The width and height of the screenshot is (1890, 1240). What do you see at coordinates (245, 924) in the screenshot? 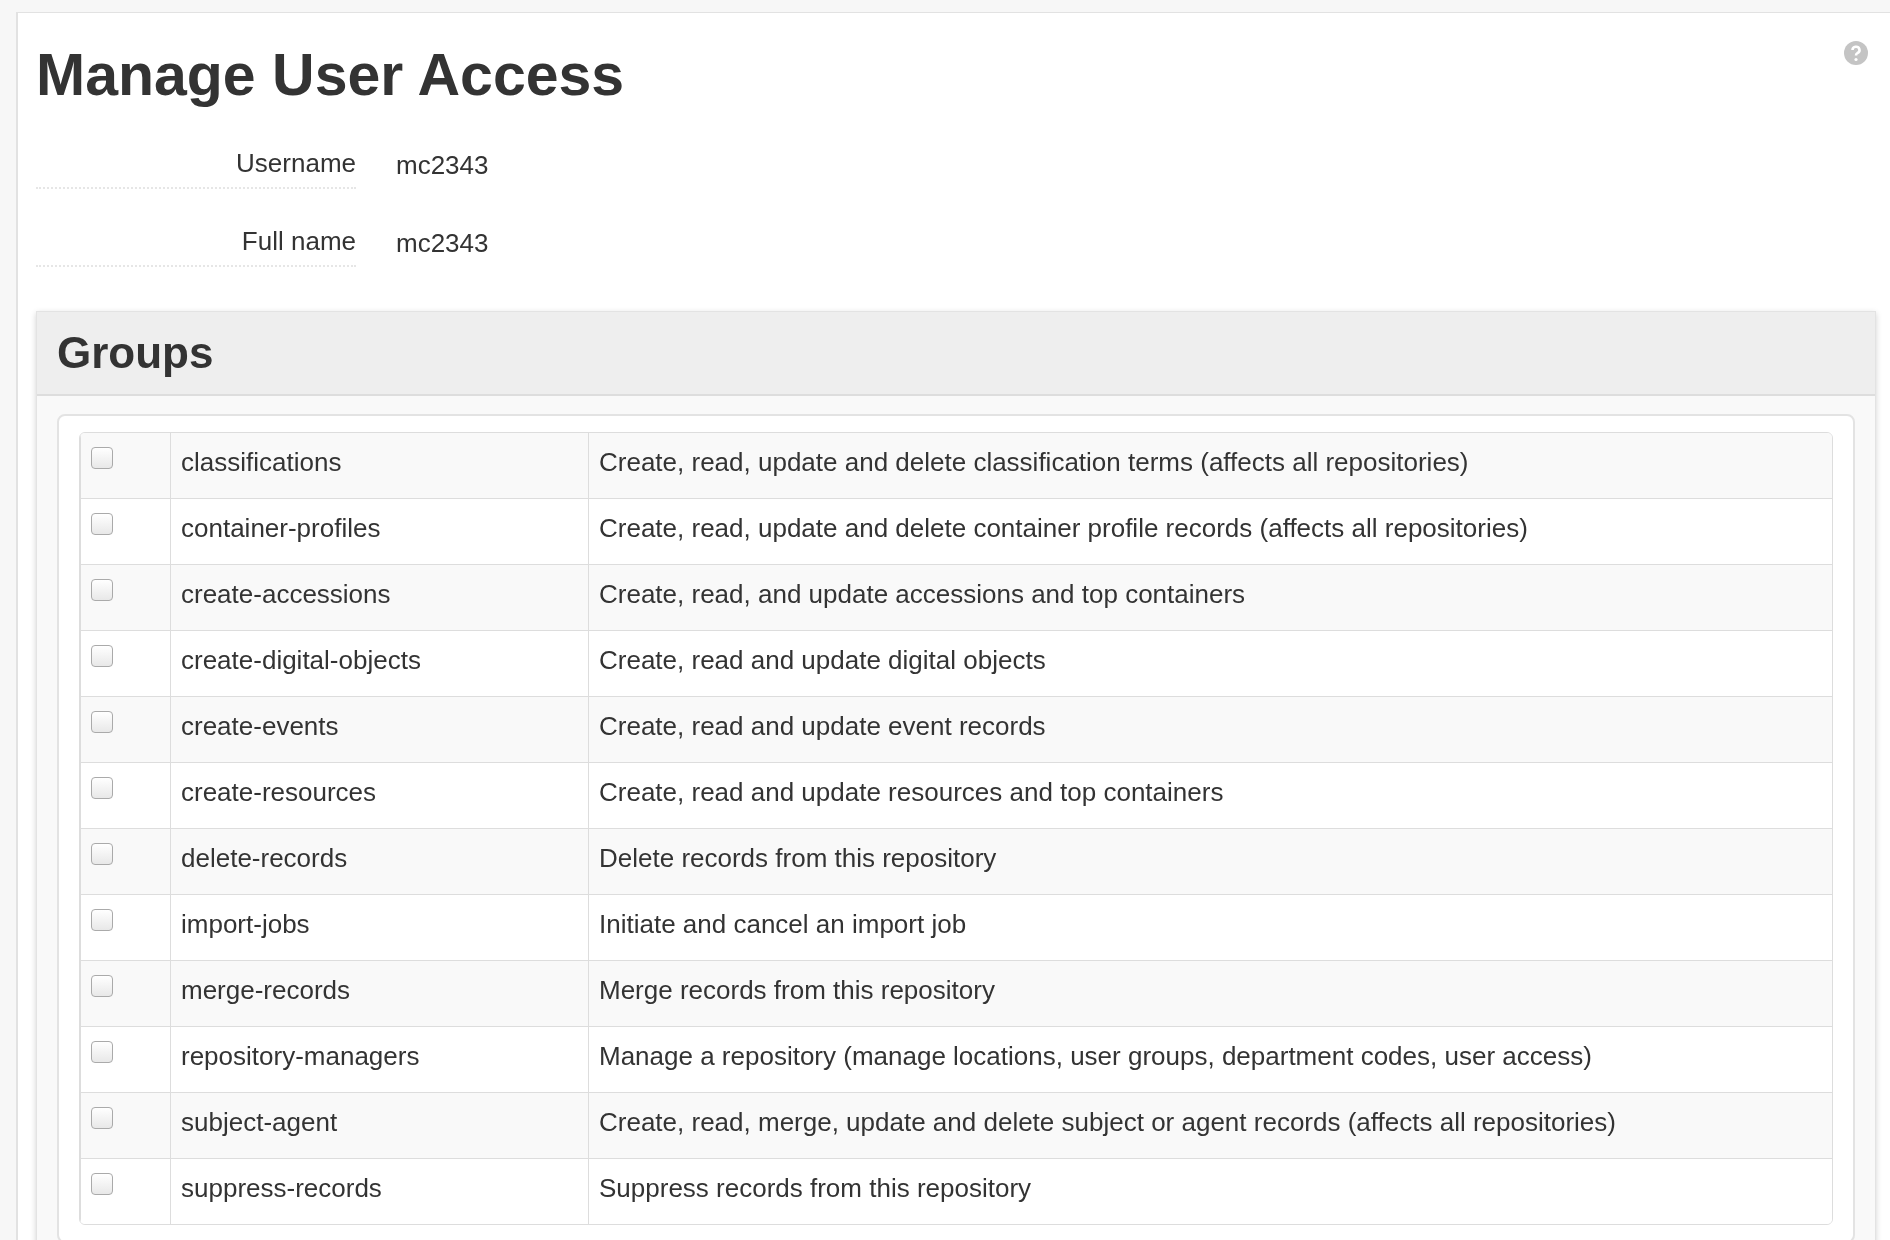
I see `group-name: import-jobs` at bounding box center [245, 924].